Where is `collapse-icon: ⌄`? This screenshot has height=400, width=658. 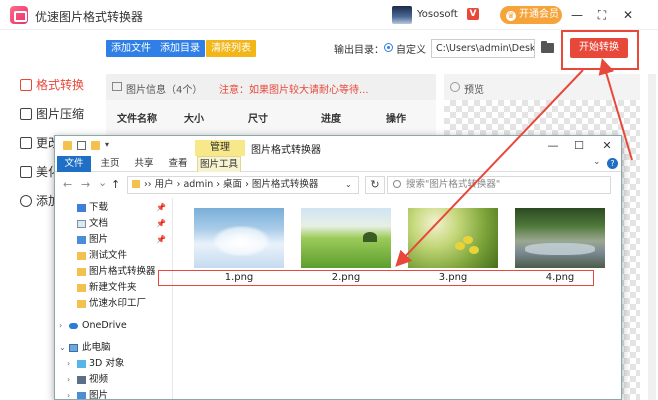 collapse-icon: ⌄ is located at coordinates (62, 348).